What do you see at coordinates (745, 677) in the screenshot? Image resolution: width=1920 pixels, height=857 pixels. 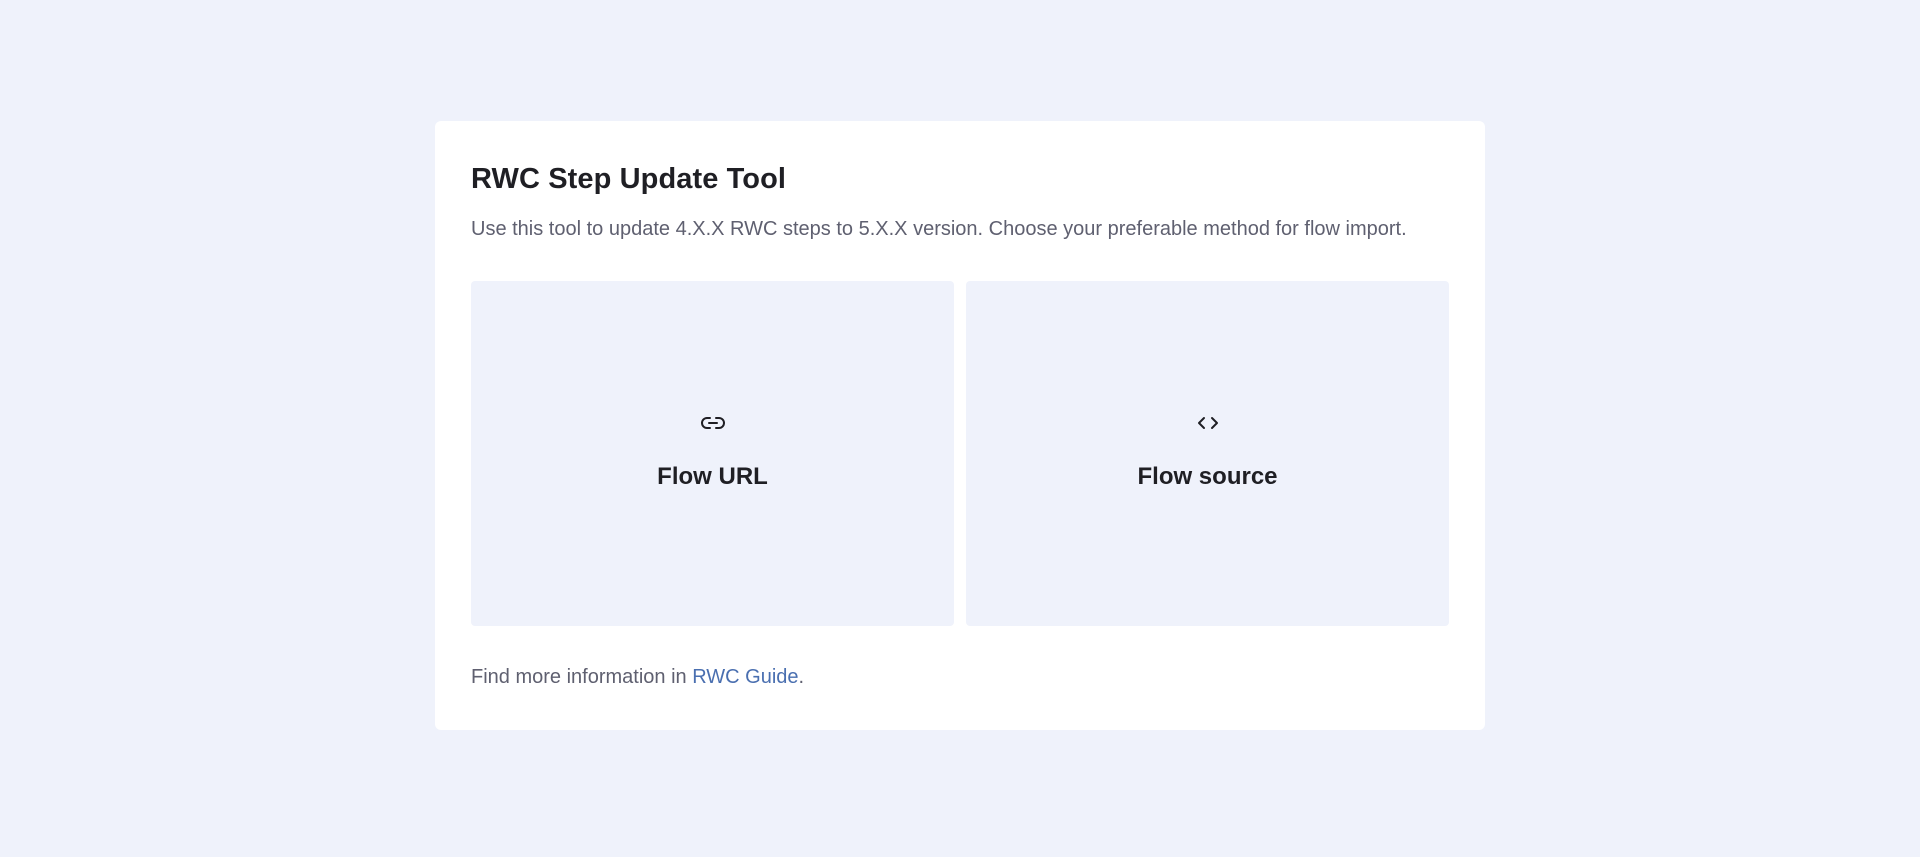 I see `rwc-guide-link: RWC Guide` at bounding box center [745, 677].